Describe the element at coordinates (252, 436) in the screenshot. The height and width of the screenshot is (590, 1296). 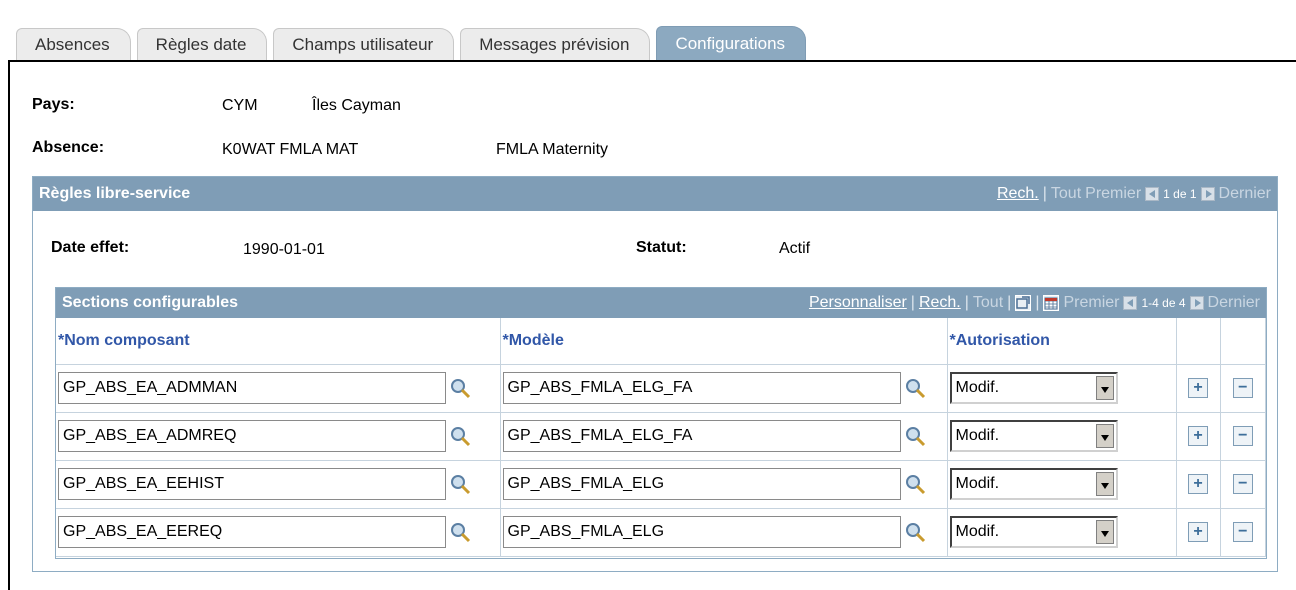
I see `component-input: GP_ABS_EA_ADMREQ` at that location.